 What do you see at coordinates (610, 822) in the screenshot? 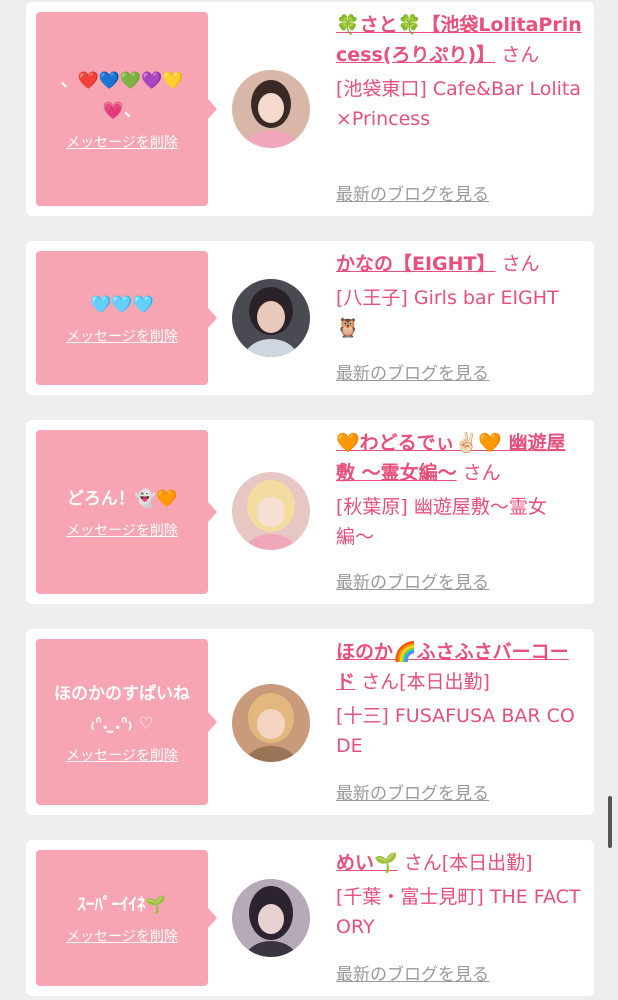
I see `scrollbar` at bounding box center [610, 822].